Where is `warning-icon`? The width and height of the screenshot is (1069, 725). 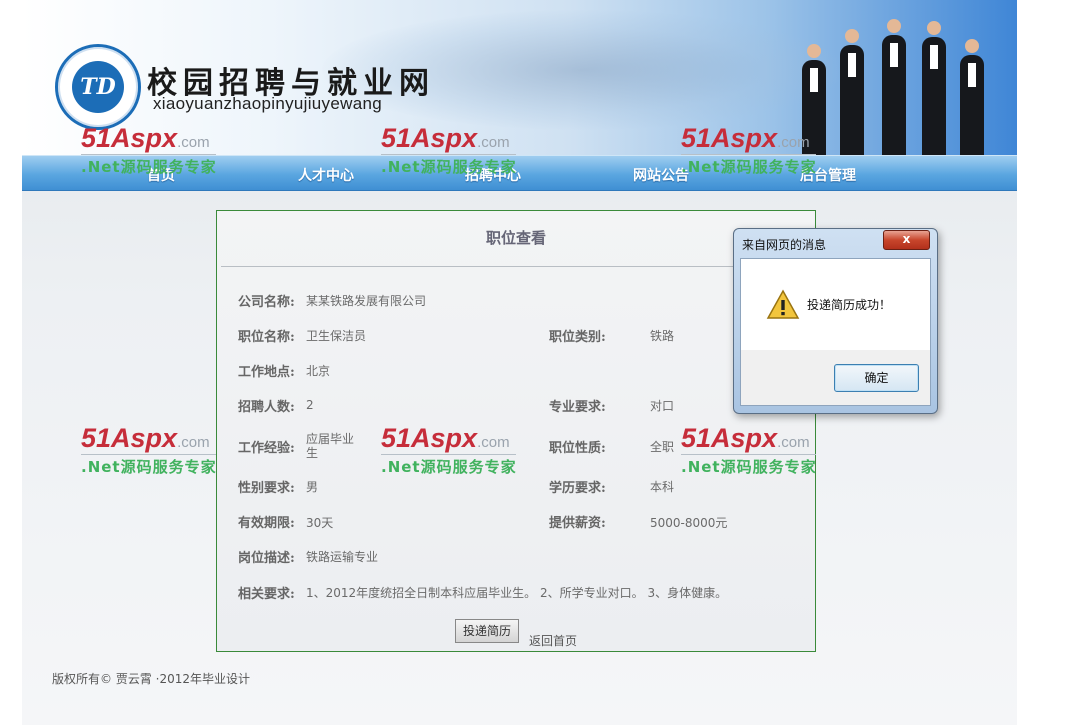 warning-icon is located at coordinates (783, 304).